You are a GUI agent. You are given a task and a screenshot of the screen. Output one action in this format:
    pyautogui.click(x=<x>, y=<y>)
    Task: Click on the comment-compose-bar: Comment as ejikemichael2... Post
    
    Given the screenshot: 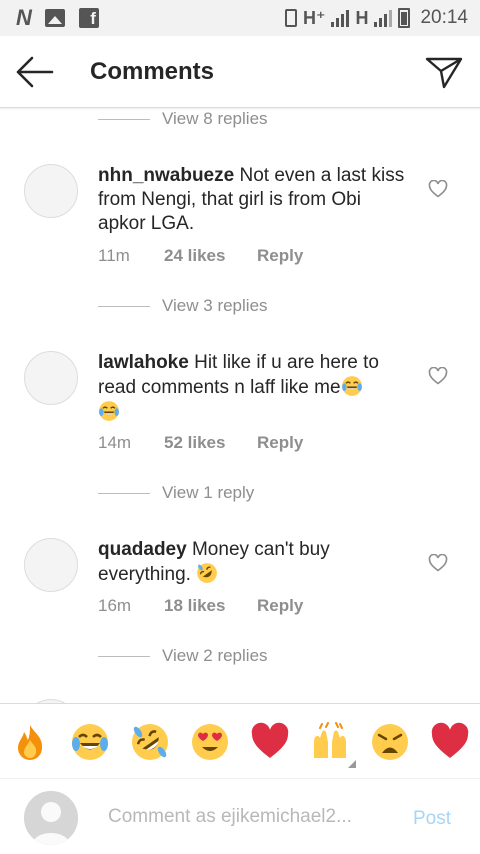 What is the action you would take?
    pyautogui.click(x=240, y=816)
    